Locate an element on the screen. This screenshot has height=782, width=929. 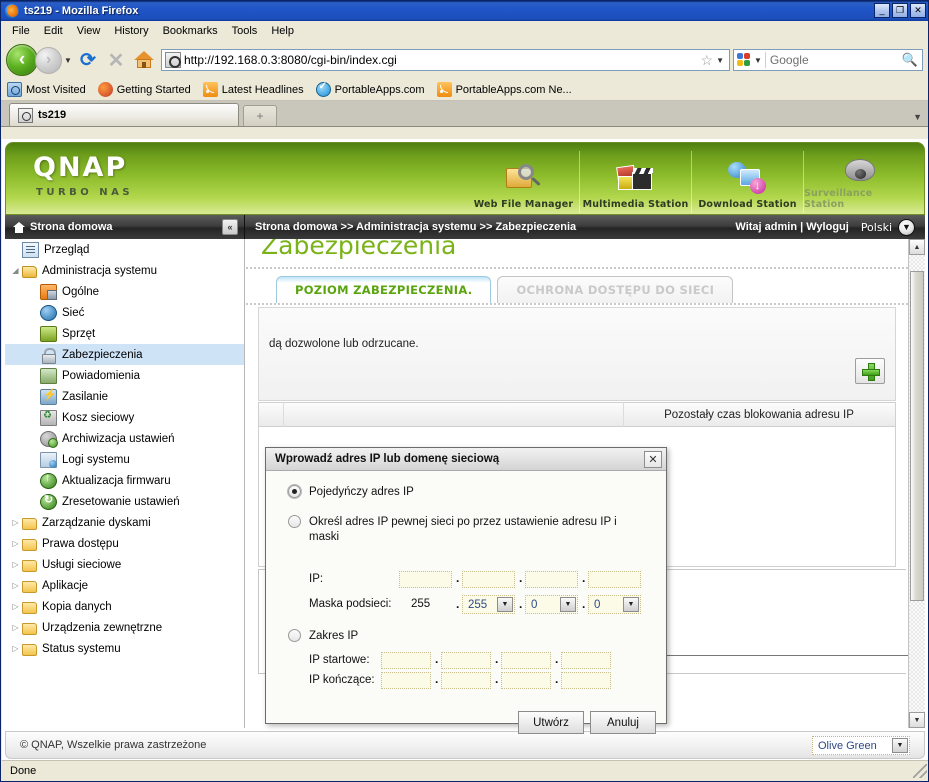
menu-item-bookmarks: Bookmarks is located at coordinates (190, 31).